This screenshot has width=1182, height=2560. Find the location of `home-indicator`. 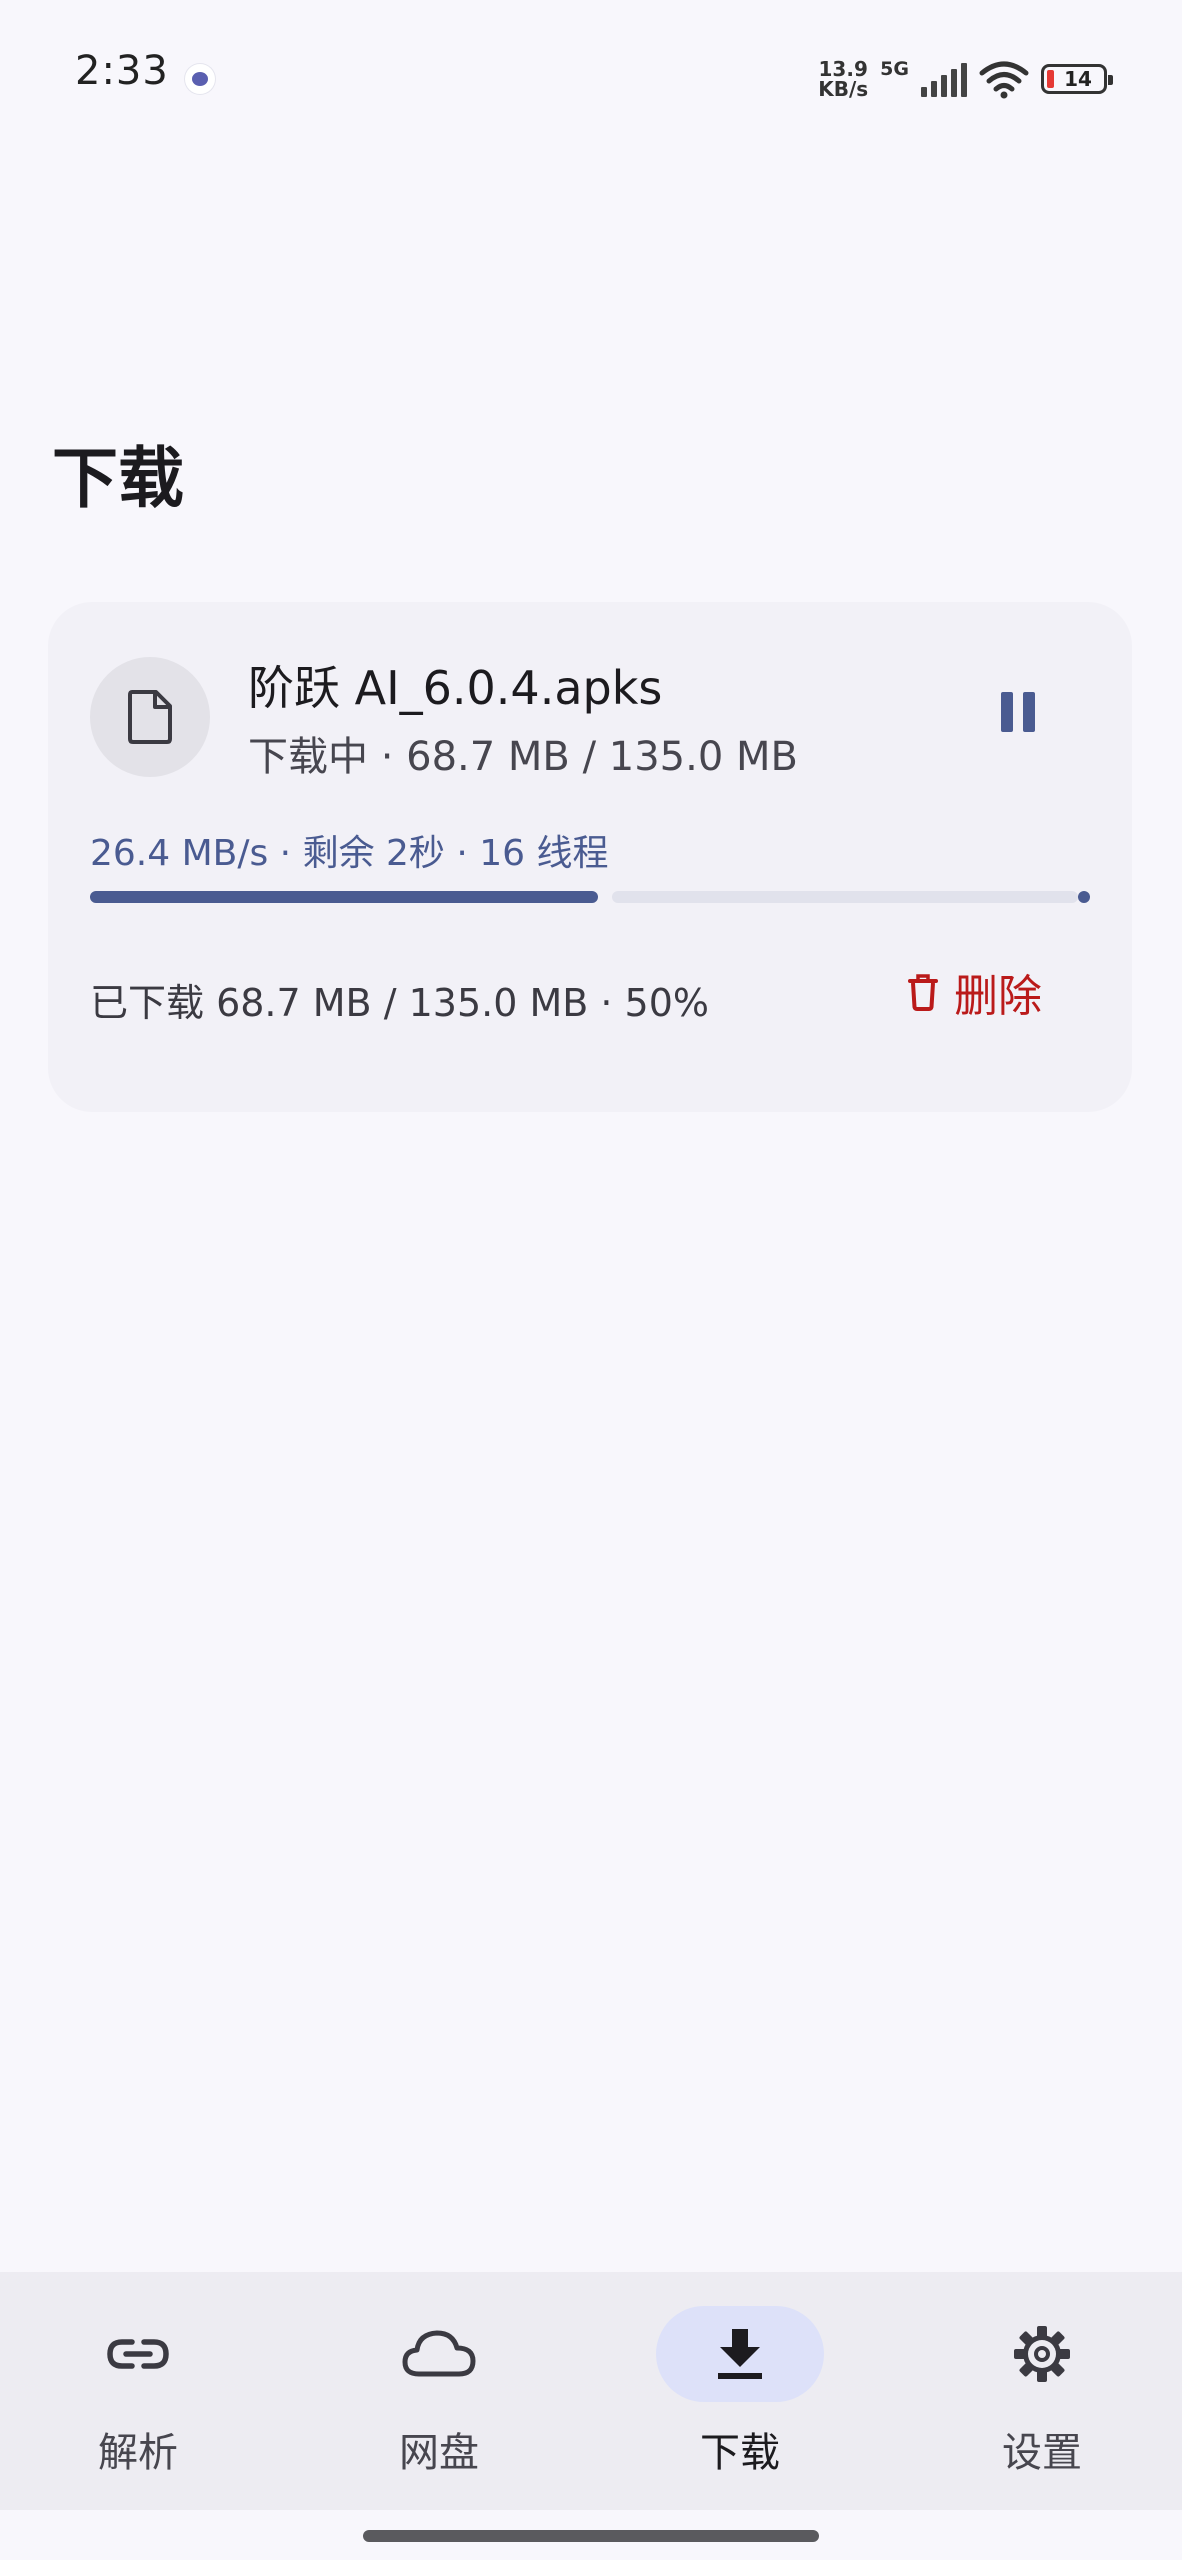

home-indicator is located at coordinates (591, 2536).